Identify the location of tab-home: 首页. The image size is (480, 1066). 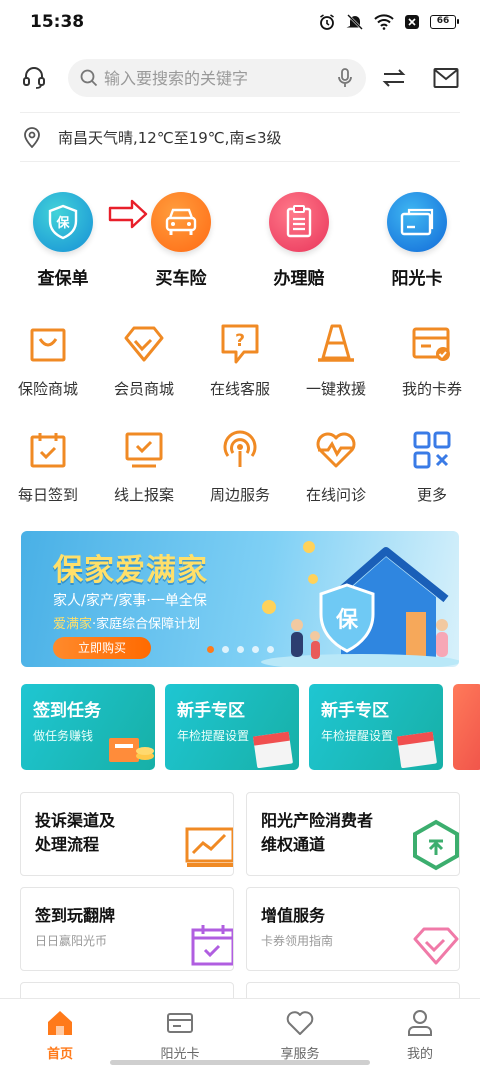
(60, 1032).